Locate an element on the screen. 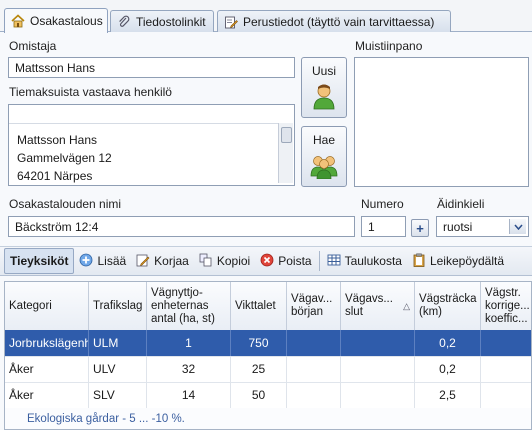 The height and width of the screenshot is (430, 532). units-label: Tieyksiköt is located at coordinates (39, 261).